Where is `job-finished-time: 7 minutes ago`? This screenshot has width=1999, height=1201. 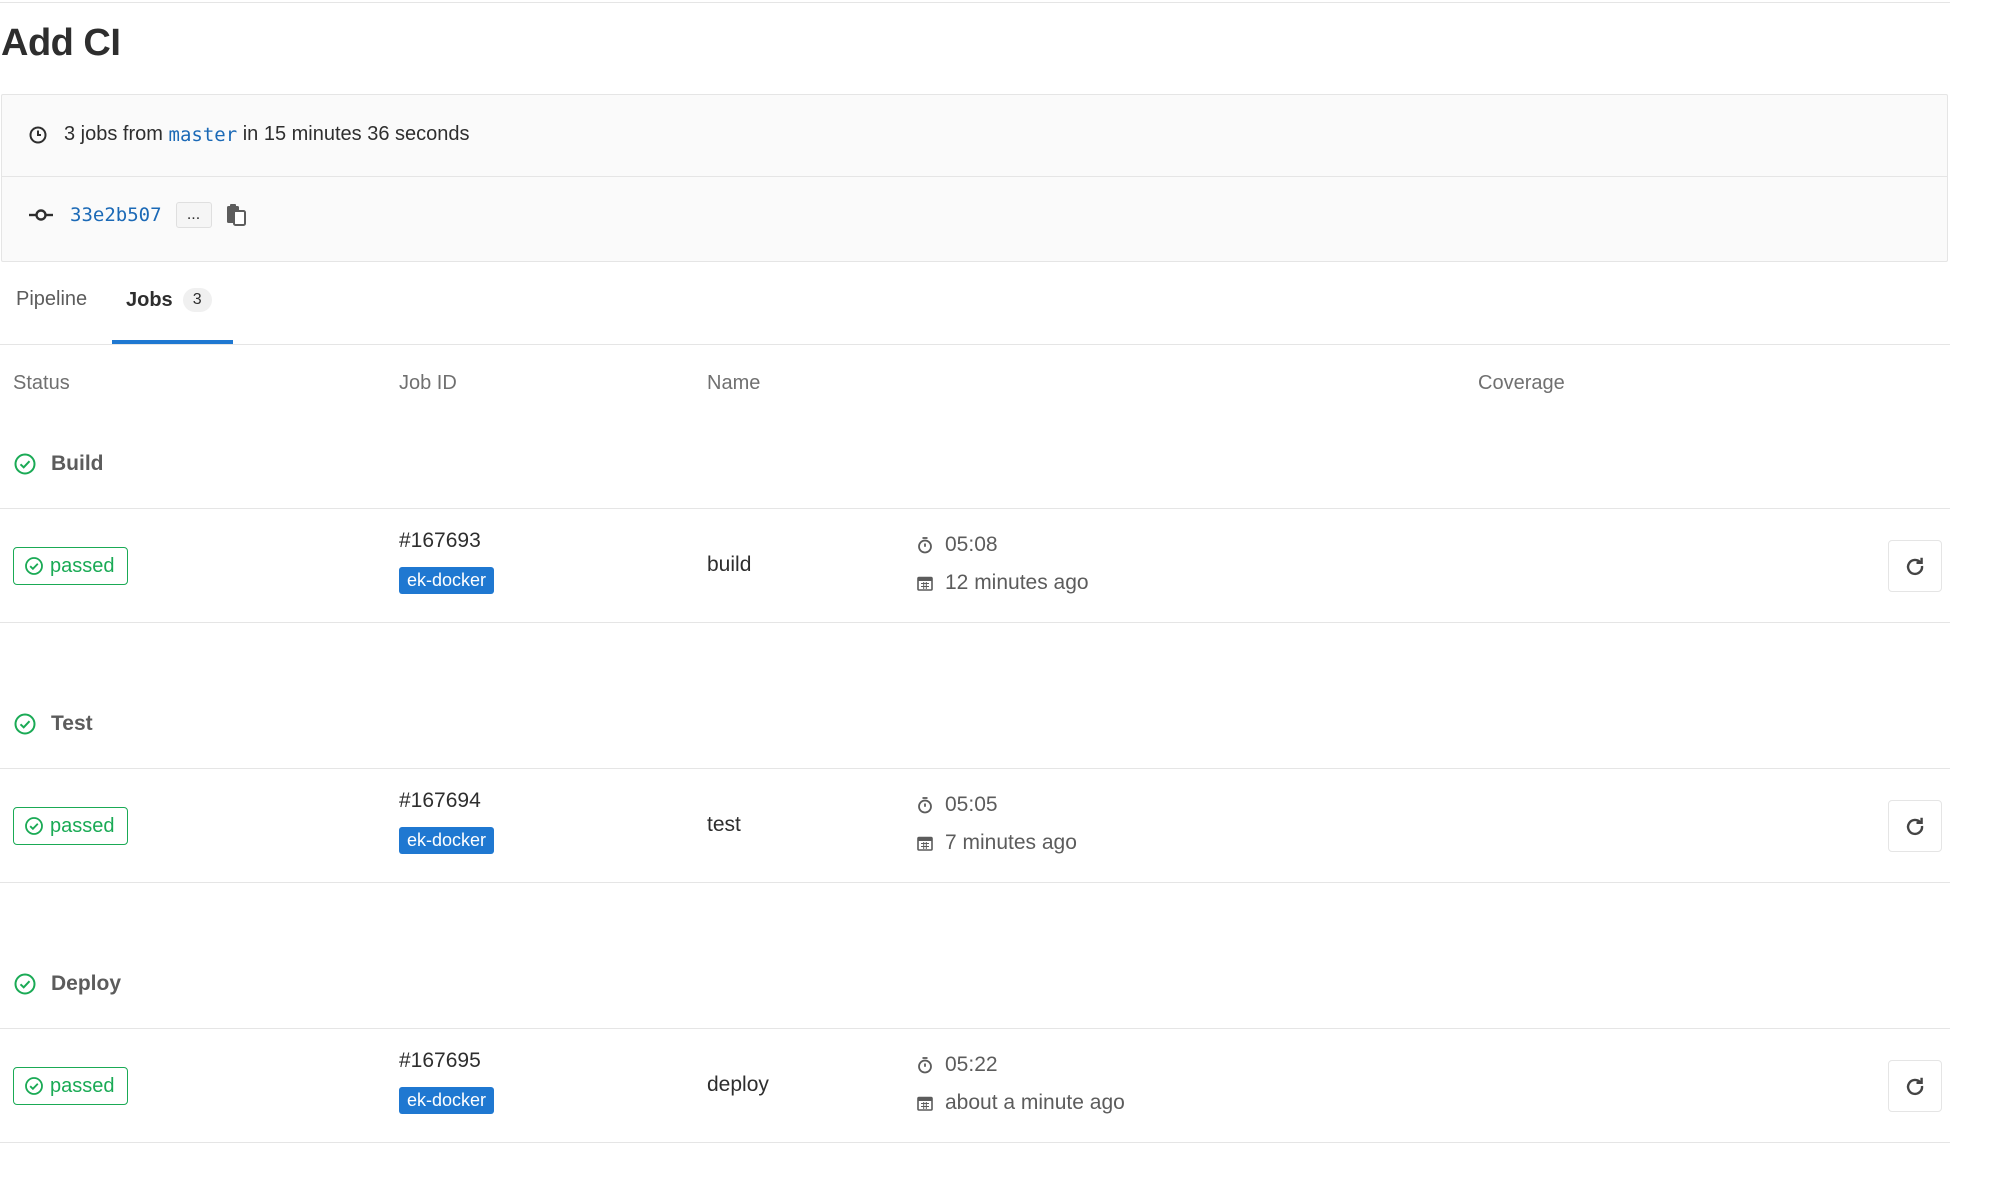 job-finished-time: 7 minutes ago is located at coordinates (996, 843).